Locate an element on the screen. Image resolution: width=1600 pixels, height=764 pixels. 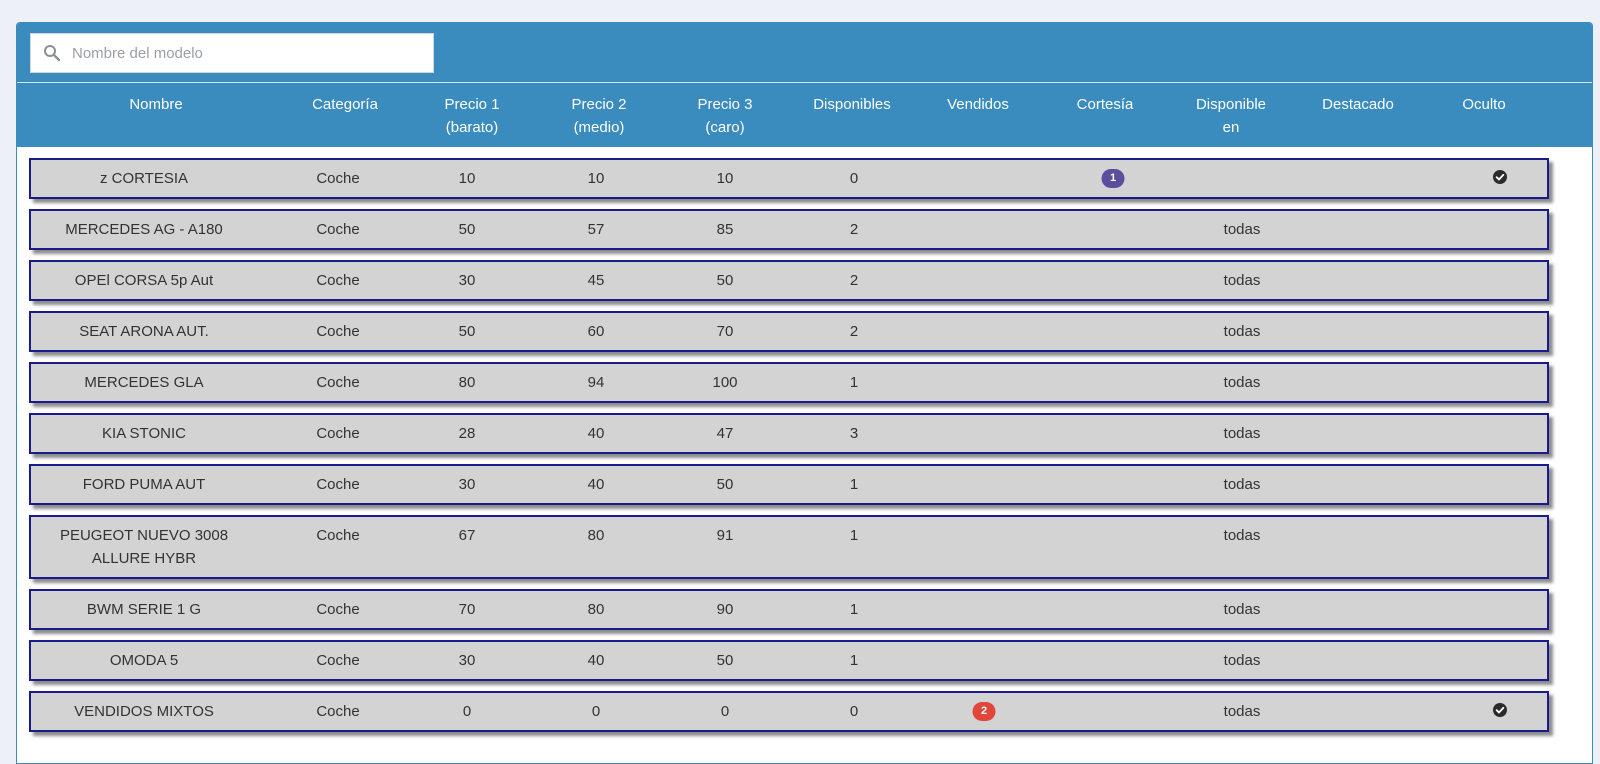
search-icon is located at coordinates (52, 53).